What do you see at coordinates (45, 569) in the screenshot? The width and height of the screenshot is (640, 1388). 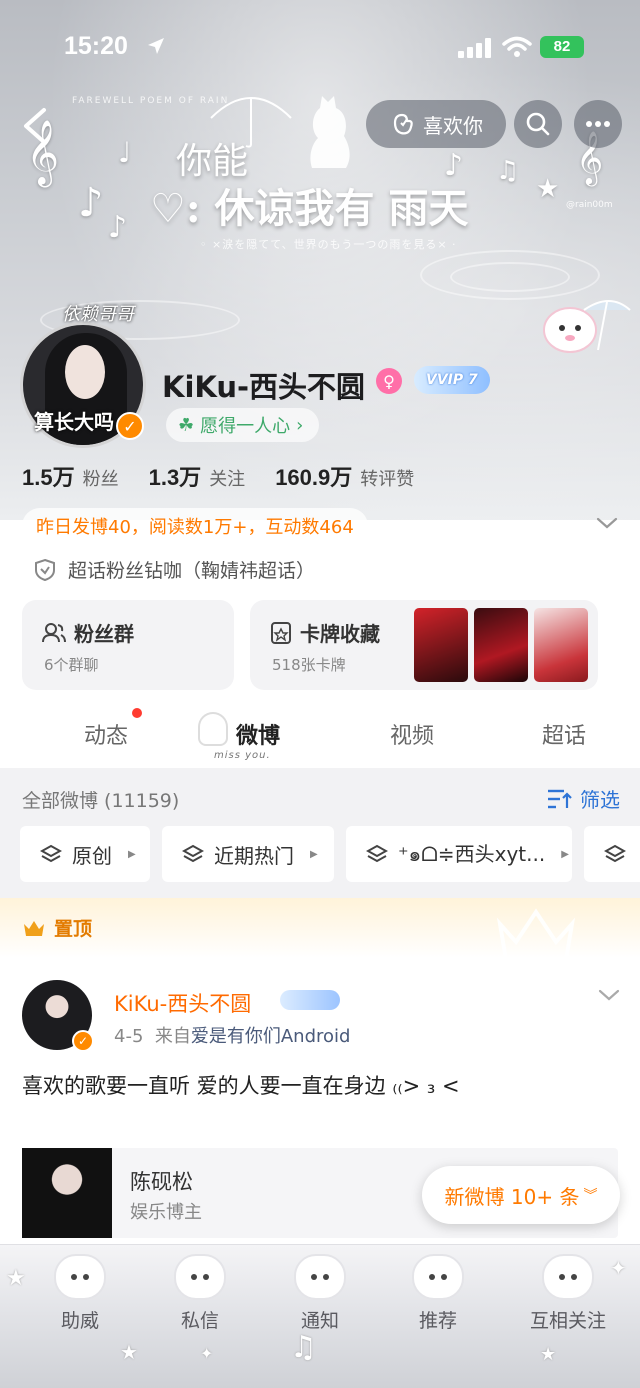 I see `shield-icon` at bounding box center [45, 569].